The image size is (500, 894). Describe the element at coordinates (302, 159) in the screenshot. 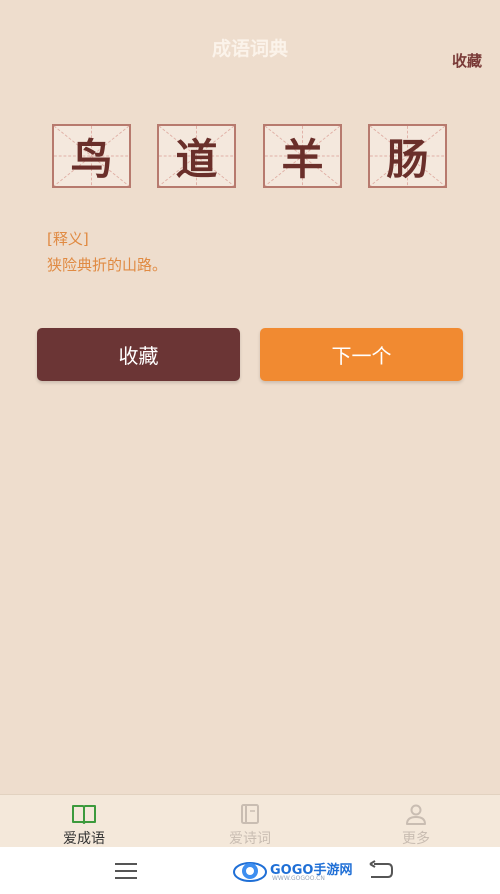

I see `idiom-char: 羊` at that location.